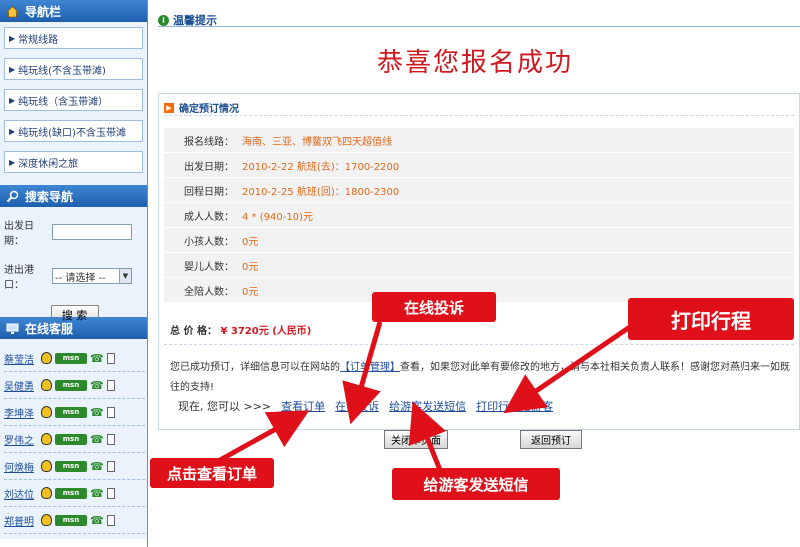 This screenshot has height=547, width=800. I want to click on close-page-button: 关闭本页面, so click(416, 439).